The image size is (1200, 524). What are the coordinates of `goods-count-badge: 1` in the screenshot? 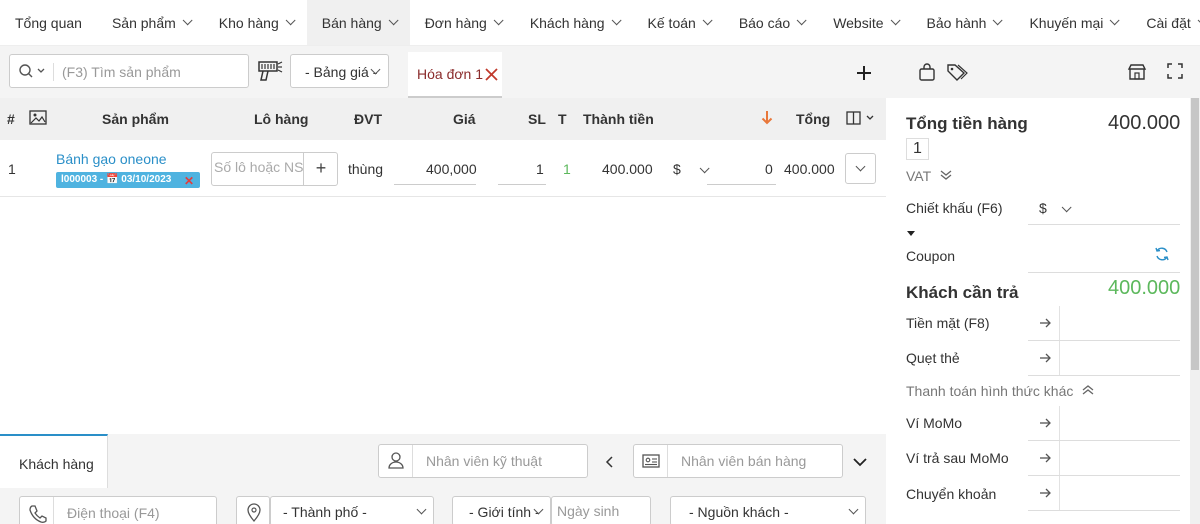 It's located at (917, 149).